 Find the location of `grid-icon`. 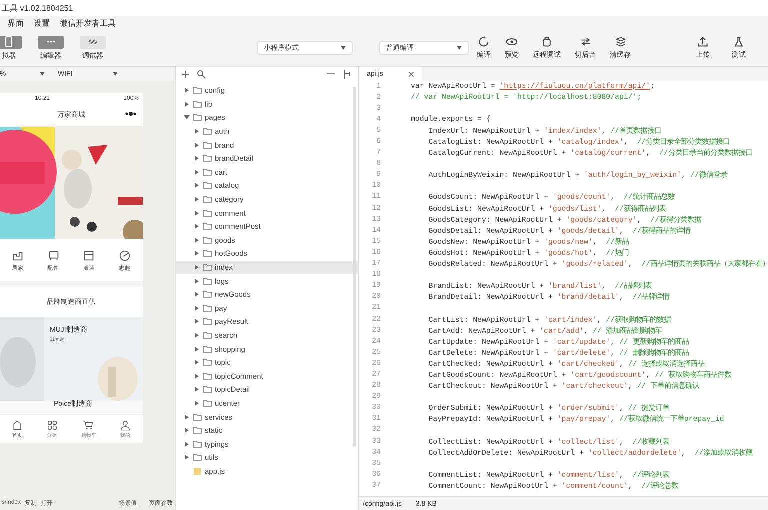

grid-icon is located at coordinates (52, 425).